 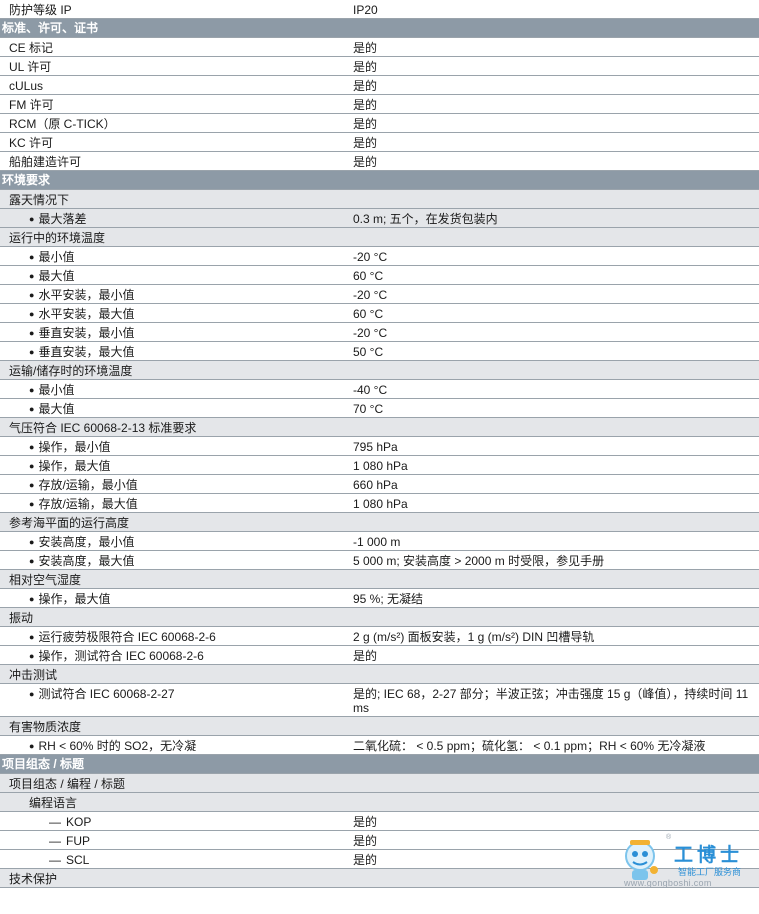 What do you see at coordinates (552, 484) in the screenshot?
I see `spec-value: 660 hPa` at bounding box center [552, 484].